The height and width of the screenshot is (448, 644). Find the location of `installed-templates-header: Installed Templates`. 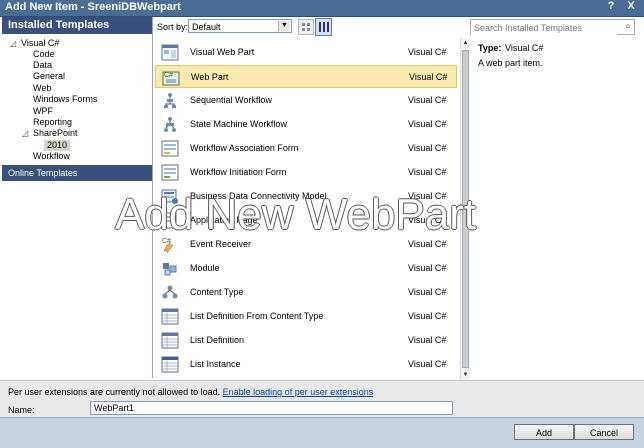

installed-templates-header: Installed Templates is located at coordinates (77, 25).